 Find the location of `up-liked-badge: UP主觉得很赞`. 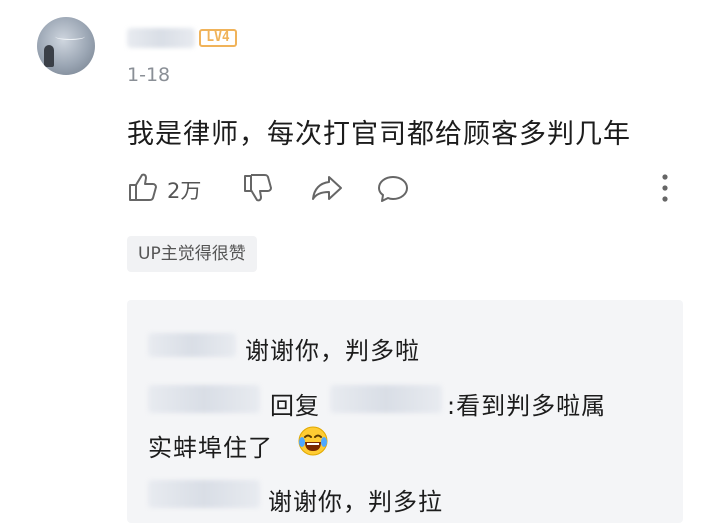

up-liked-badge: UP主觉得很赞 is located at coordinates (192, 254).